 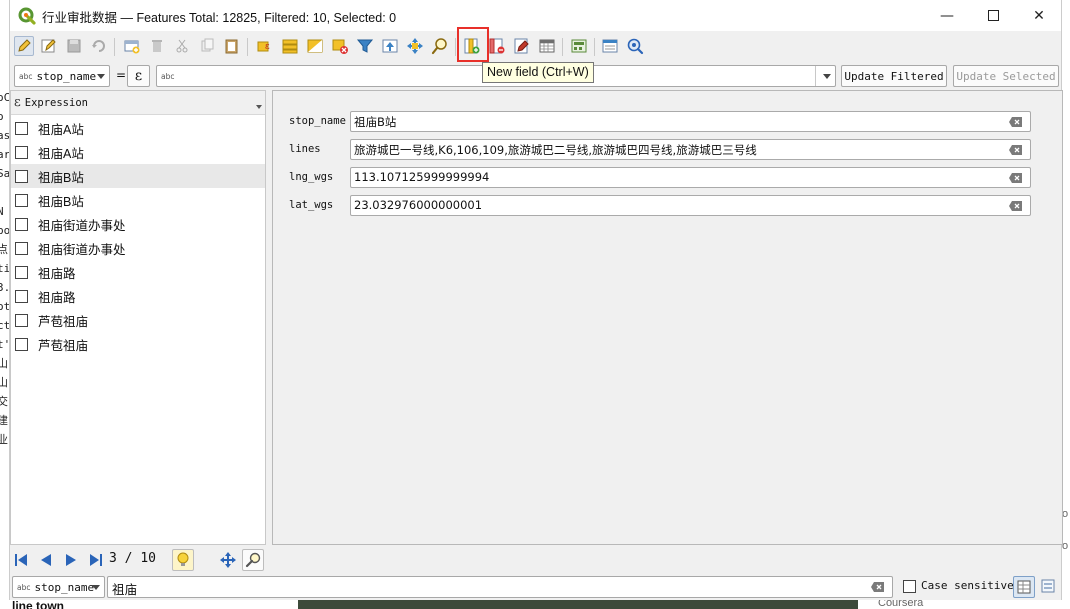 I want to click on invert-selection-button, so click(x=315, y=46).